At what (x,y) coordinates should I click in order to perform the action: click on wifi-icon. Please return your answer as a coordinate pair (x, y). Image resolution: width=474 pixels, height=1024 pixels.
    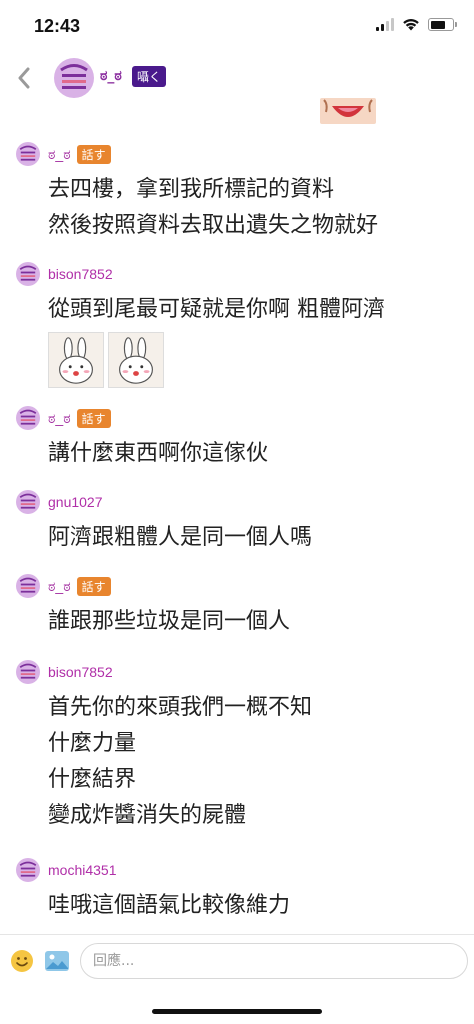
    Looking at the image, I should click on (411, 25).